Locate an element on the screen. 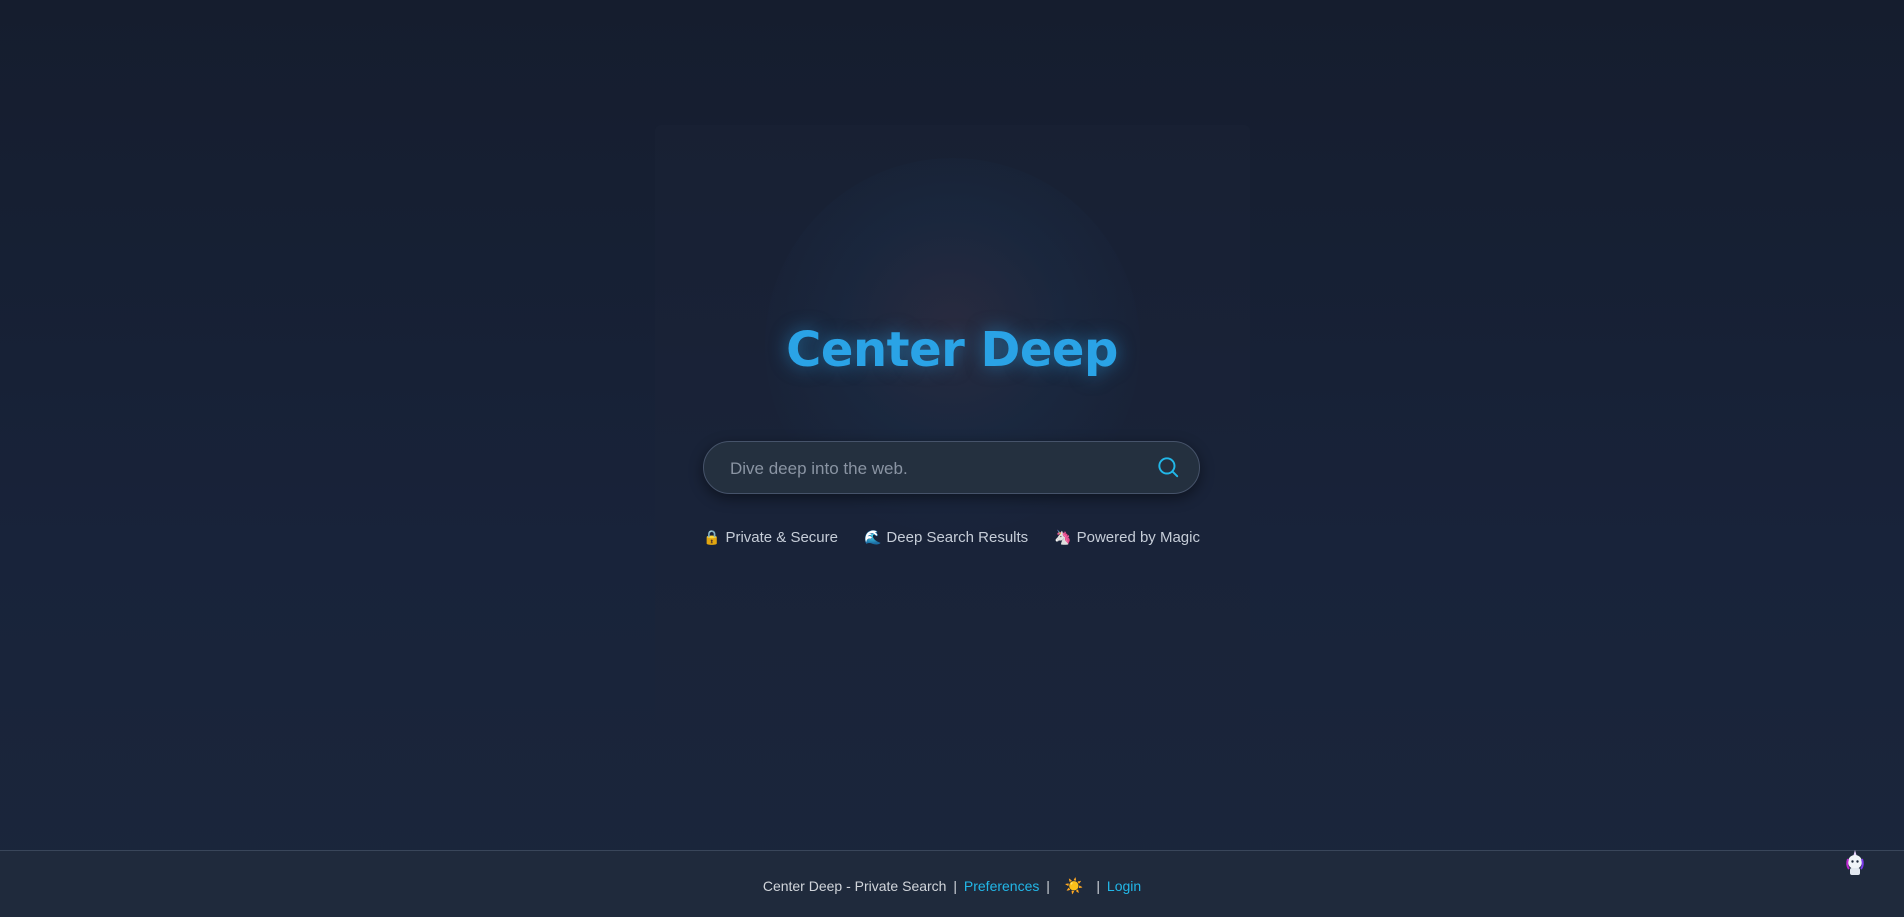  search-box is located at coordinates (951, 468).